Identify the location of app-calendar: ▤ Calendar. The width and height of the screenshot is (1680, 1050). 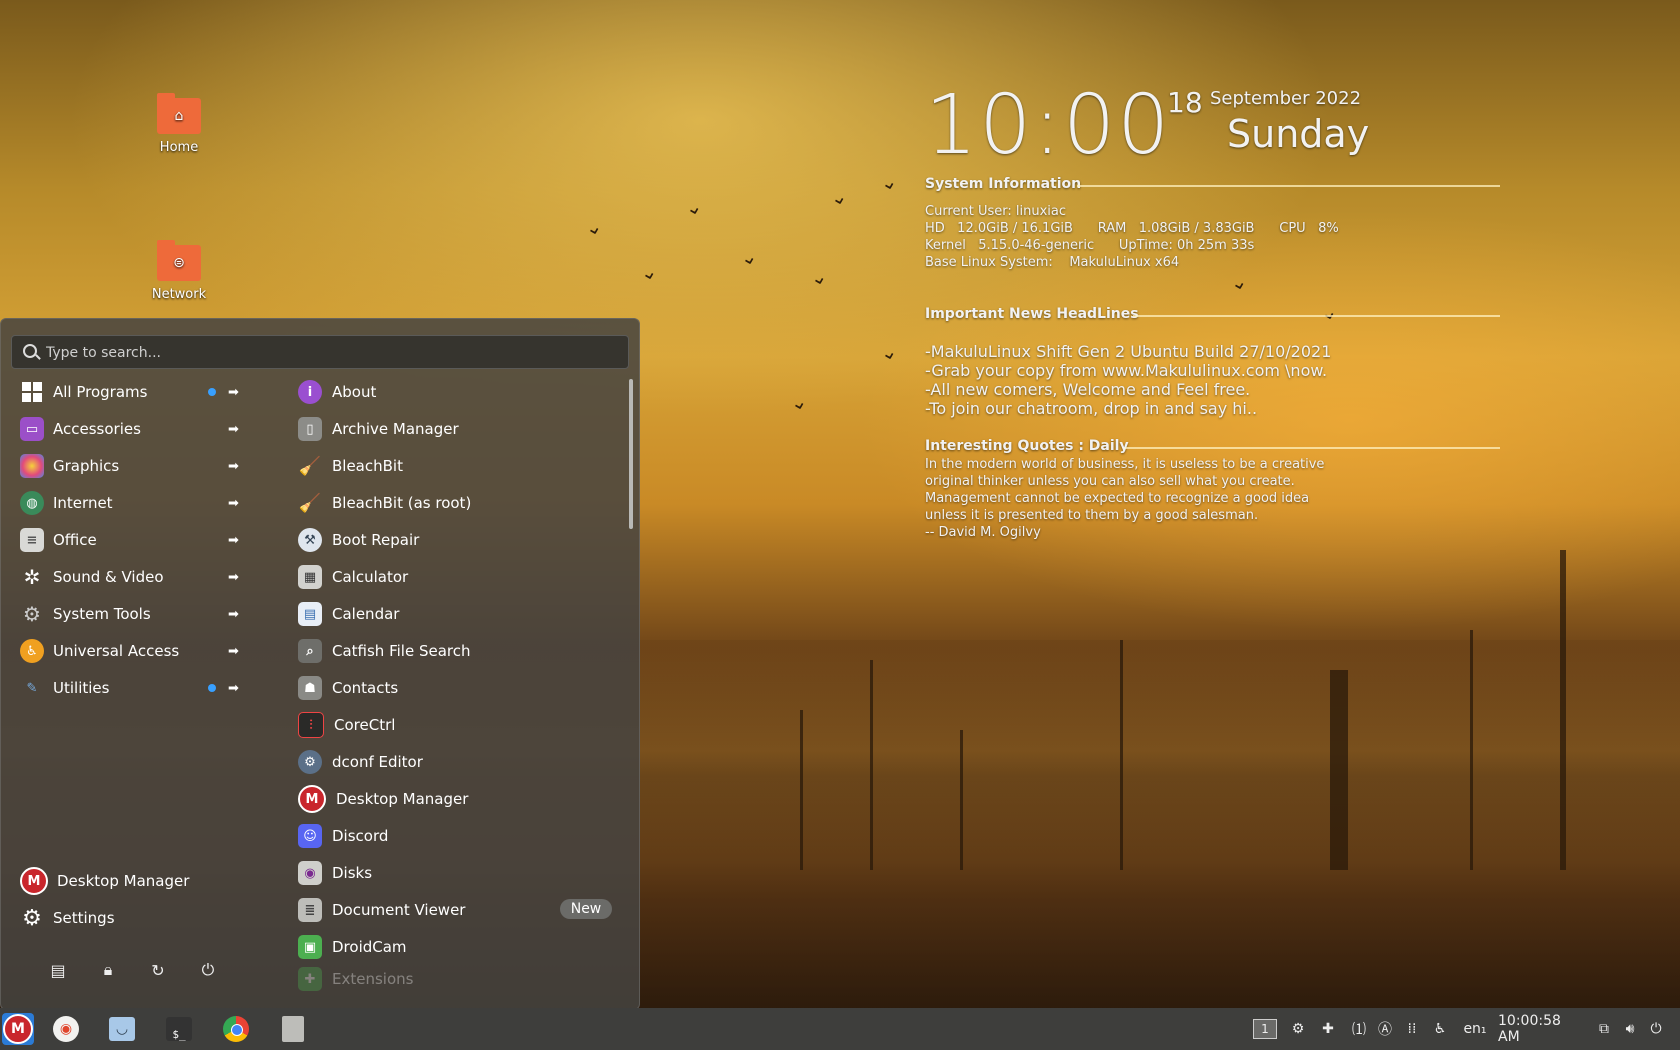
(458, 614).